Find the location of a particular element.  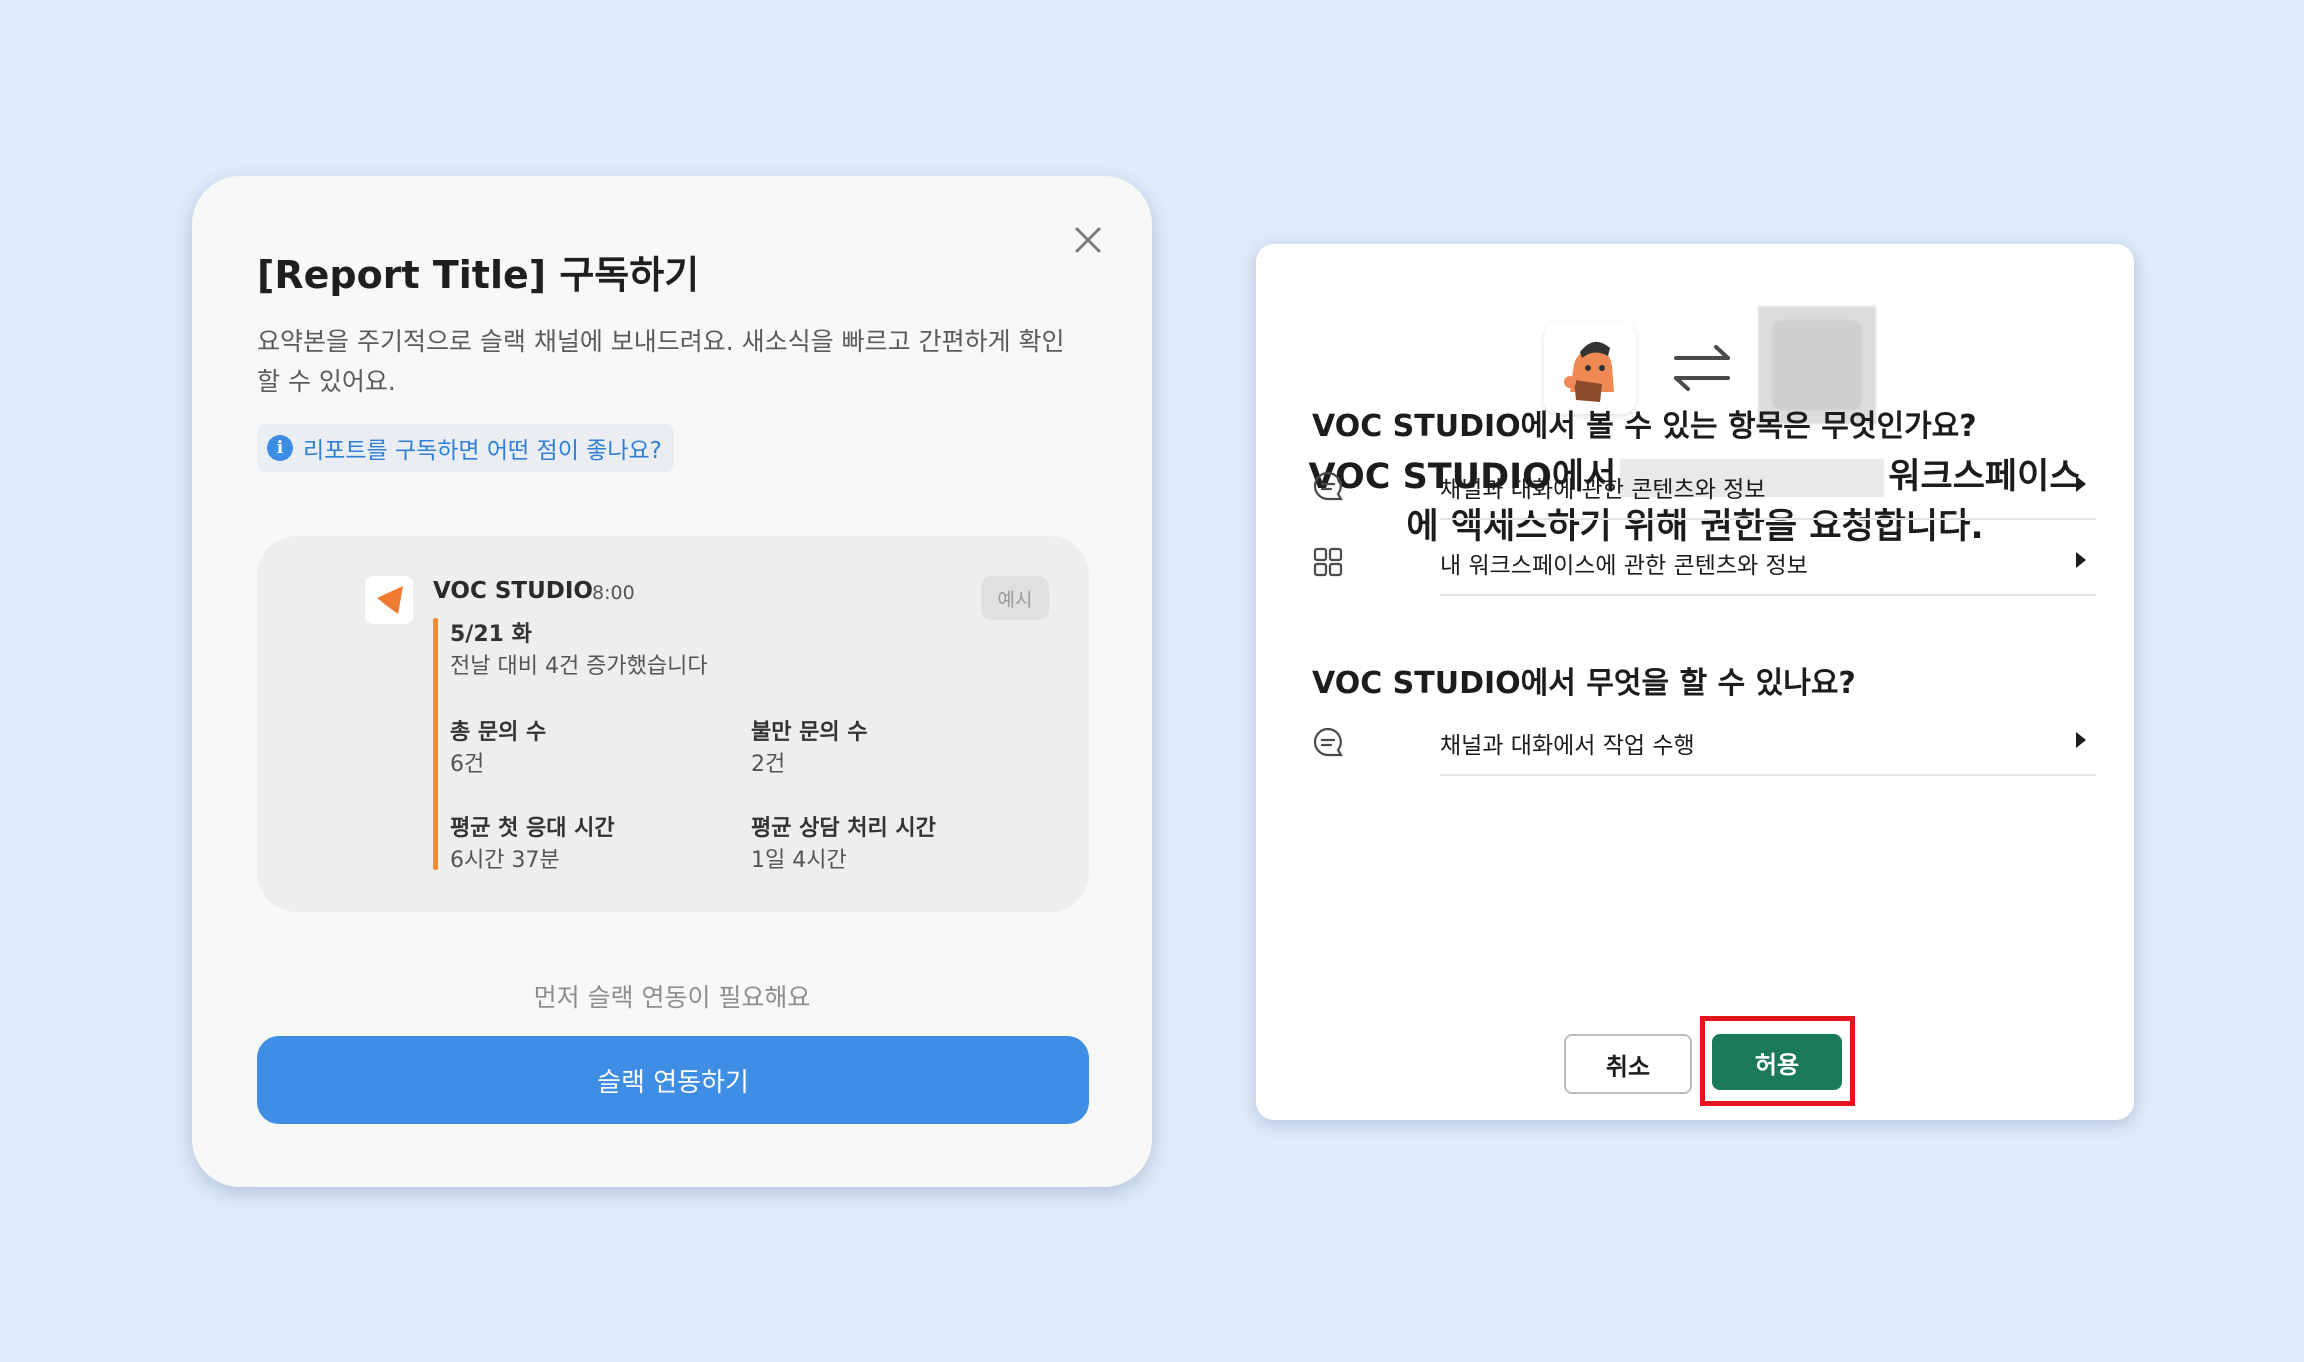

permission-item-channels: 채널과 대화에 관한 콘텐츠와 정보 is located at coordinates (1704, 483).